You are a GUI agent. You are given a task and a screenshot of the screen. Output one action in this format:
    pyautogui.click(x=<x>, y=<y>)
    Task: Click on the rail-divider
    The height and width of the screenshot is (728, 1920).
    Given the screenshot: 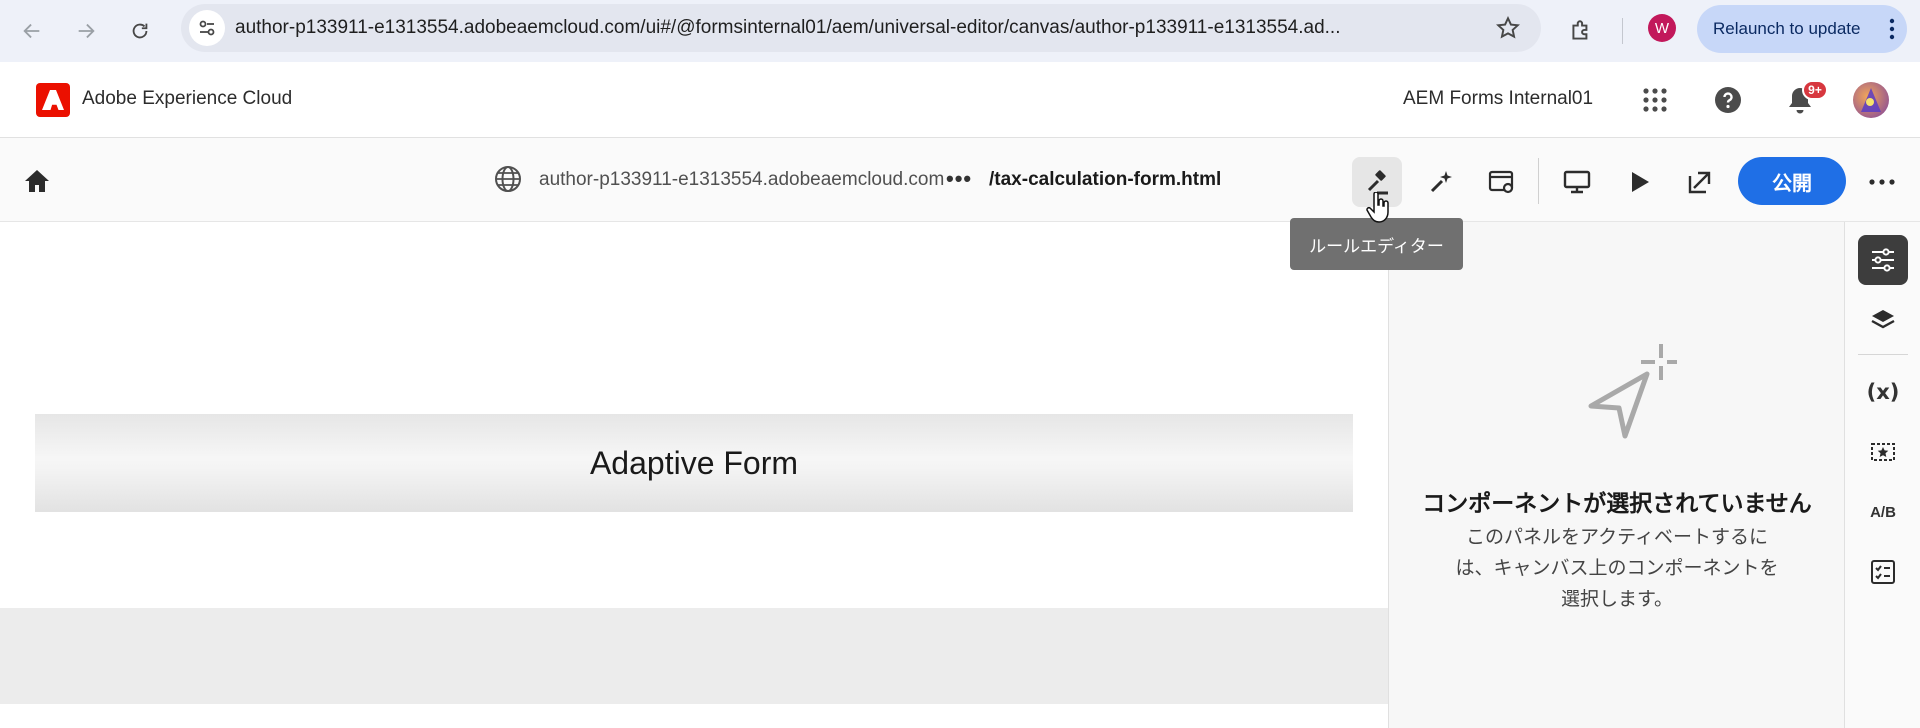 What is the action you would take?
    pyautogui.click(x=1883, y=354)
    